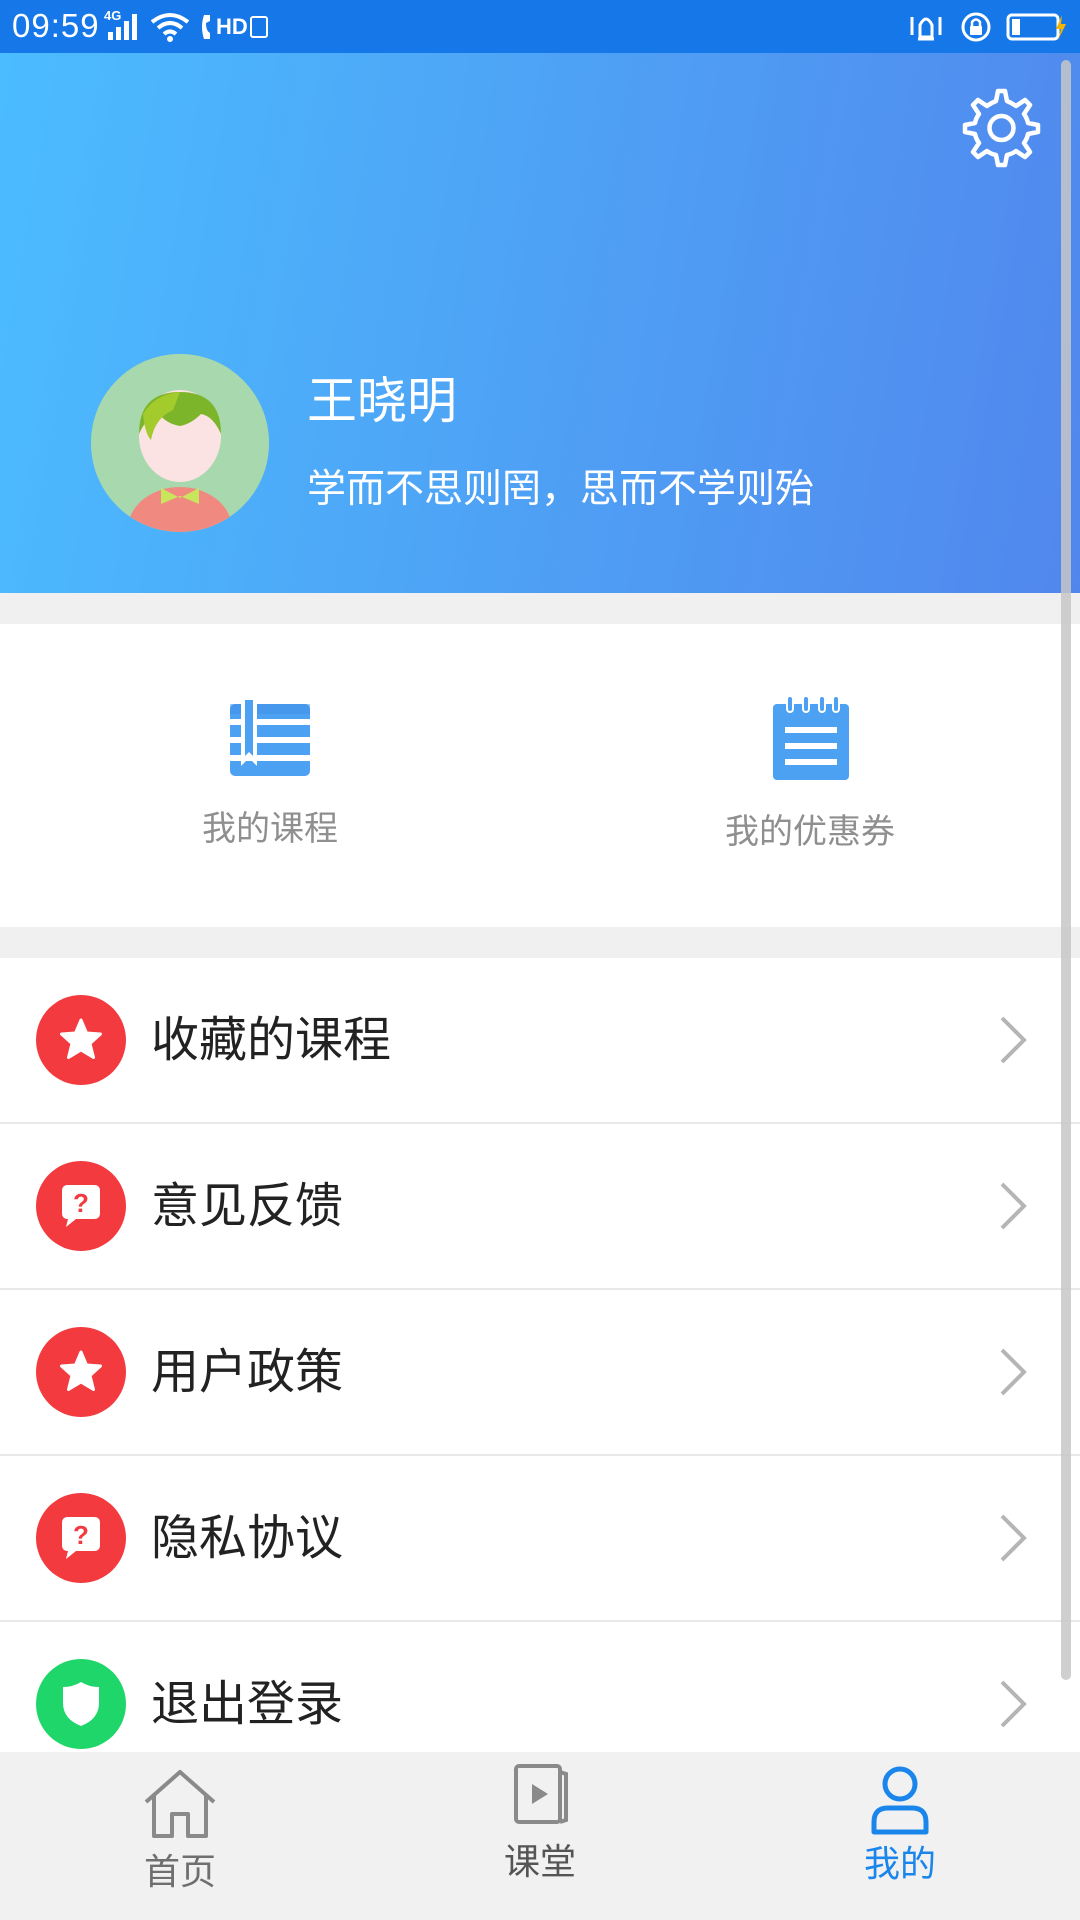  I want to click on menu-label: 收藏的课程, so click(271, 1040).